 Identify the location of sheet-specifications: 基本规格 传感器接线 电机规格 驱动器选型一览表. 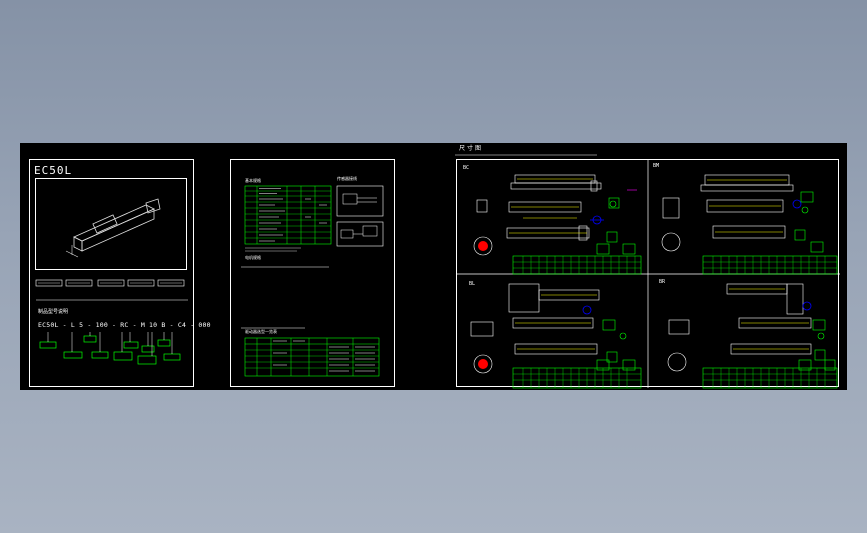
(312, 273).